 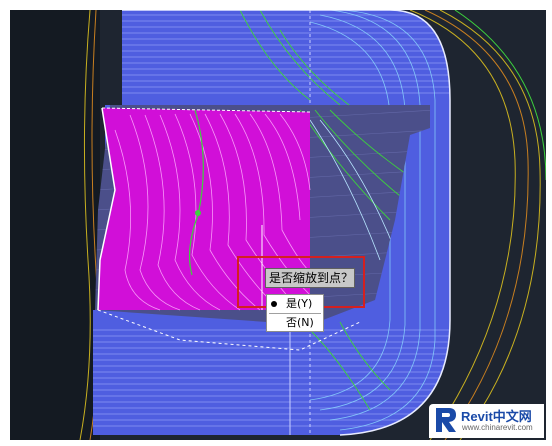 I want to click on prompt-options-menu: 是(Y) 否(N), so click(x=295, y=313).